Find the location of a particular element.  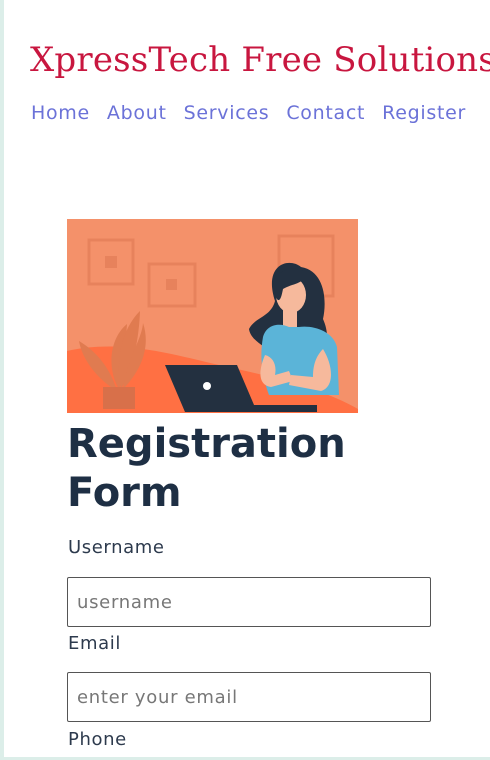

nav-contact-link: Contact is located at coordinates (325, 113).